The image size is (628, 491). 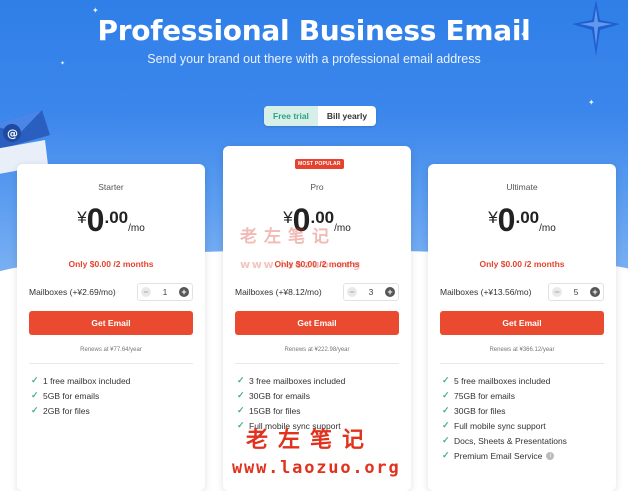 What do you see at coordinates (550, 455) in the screenshot?
I see `info-icon: i` at bounding box center [550, 455].